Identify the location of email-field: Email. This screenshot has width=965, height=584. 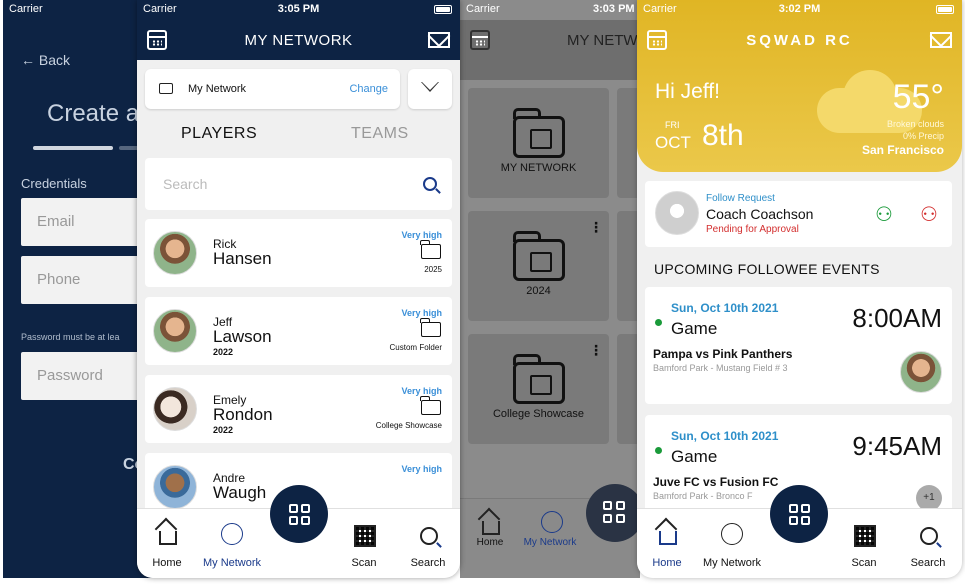
(87, 222).